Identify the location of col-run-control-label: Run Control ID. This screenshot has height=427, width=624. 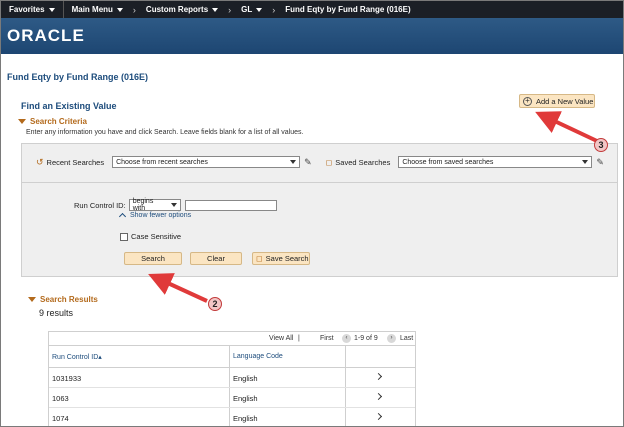
(75, 357).